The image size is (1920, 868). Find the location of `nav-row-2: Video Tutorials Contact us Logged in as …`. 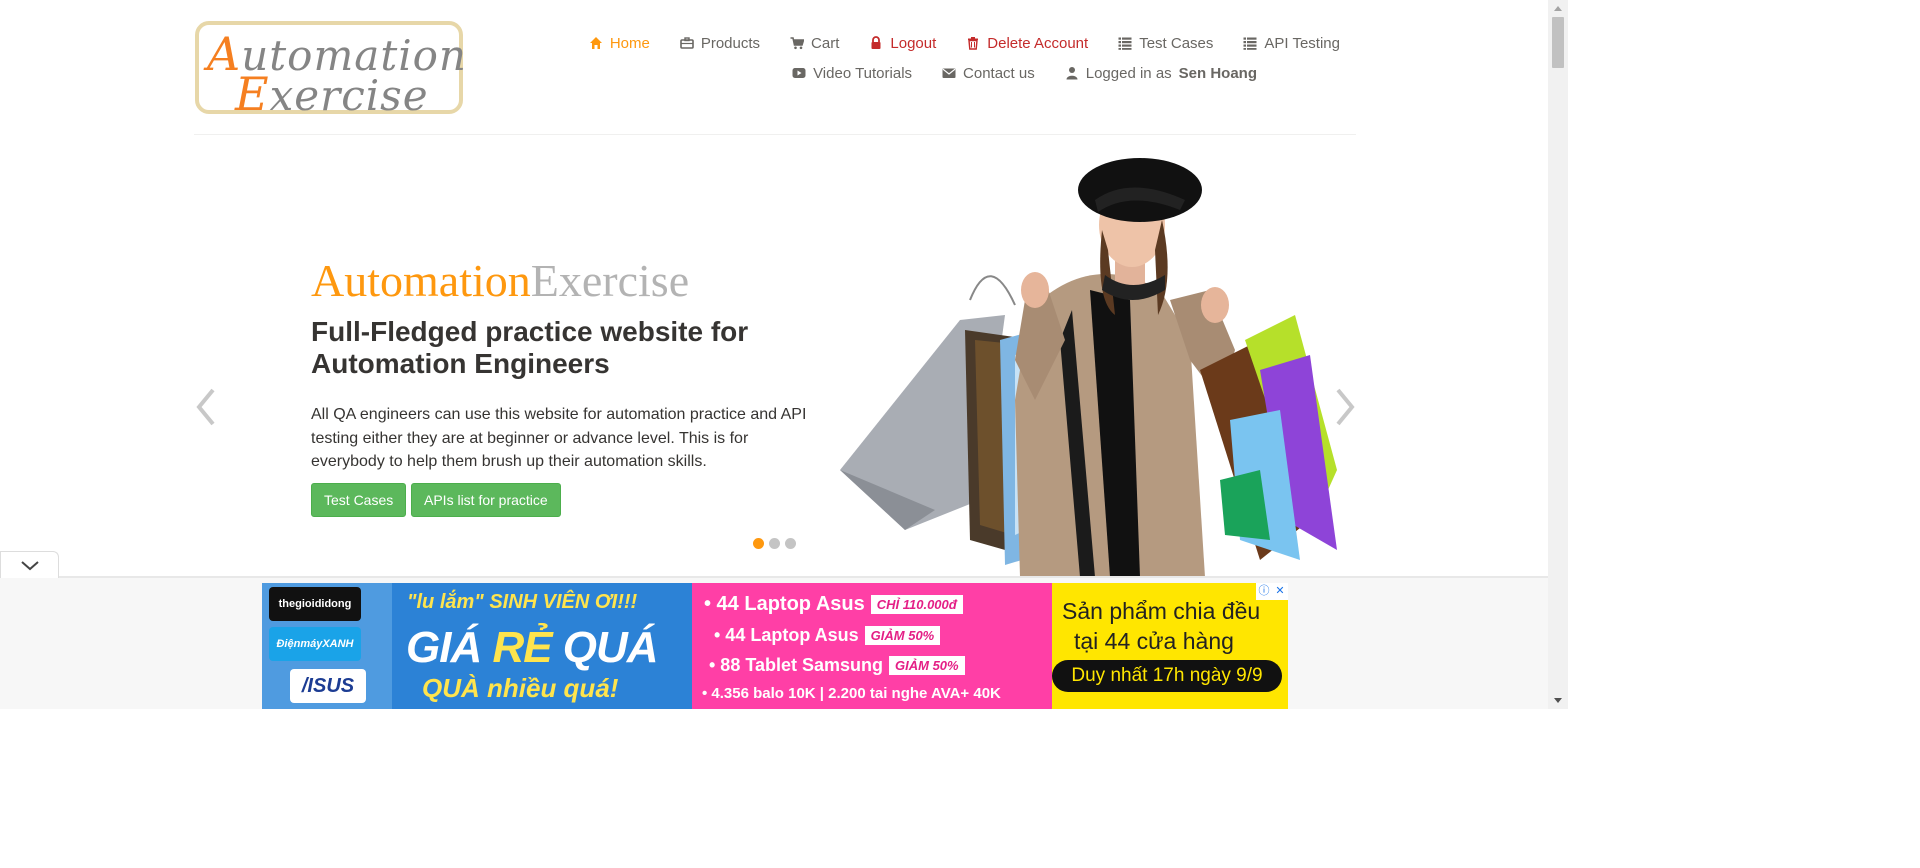

nav-row-2: Video Tutorials Contact us Logged in as … is located at coordinates (923, 73).